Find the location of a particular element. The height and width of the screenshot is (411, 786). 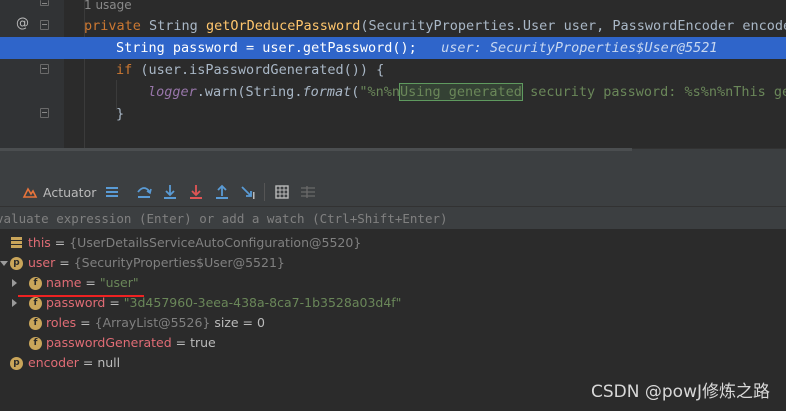

panel-divider is located at coordinates (393, 163).